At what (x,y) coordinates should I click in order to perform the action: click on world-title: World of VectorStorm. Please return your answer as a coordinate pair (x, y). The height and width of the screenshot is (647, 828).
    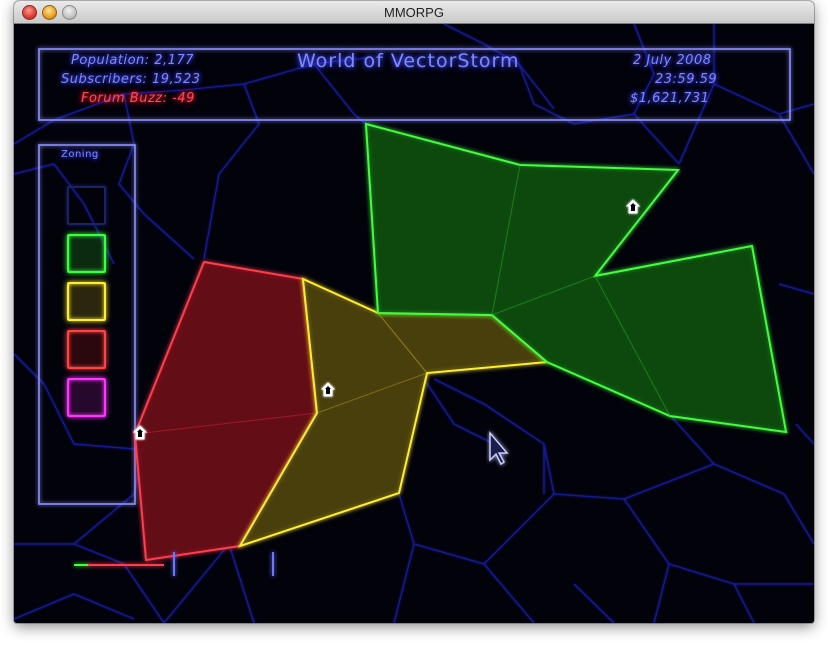
    Looking at the image, I should click on (408, 61).